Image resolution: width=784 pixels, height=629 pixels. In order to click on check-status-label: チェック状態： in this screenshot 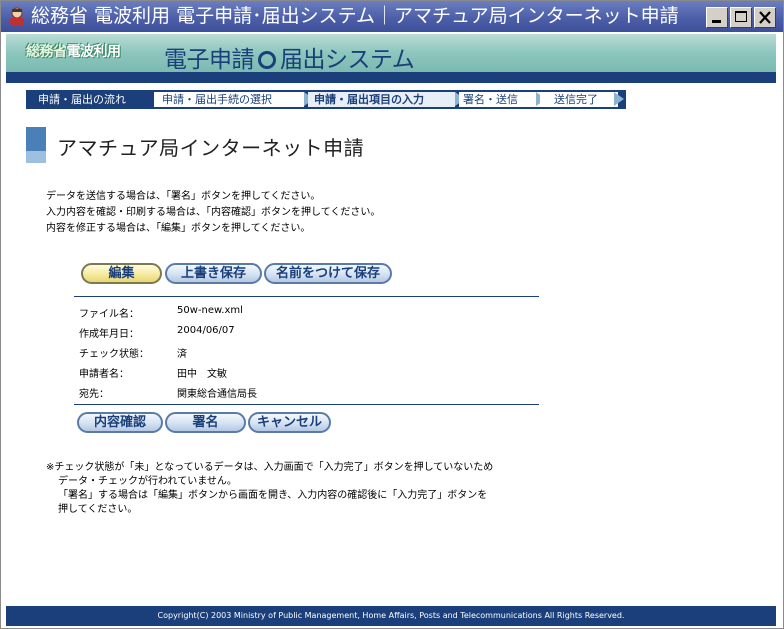, I will do `click(114, 354)`.